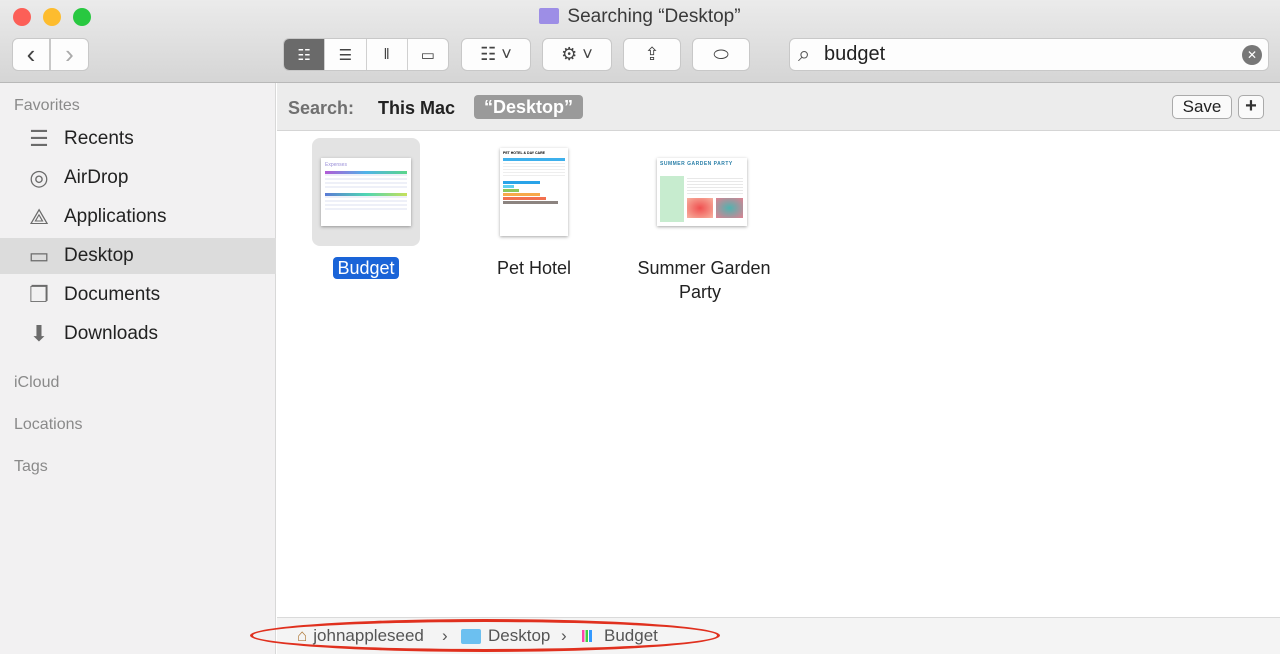  Describe the element at coordinates (36, 383) in the screenshot. I see `sidebar-section-icloud: iCloud` at that location.